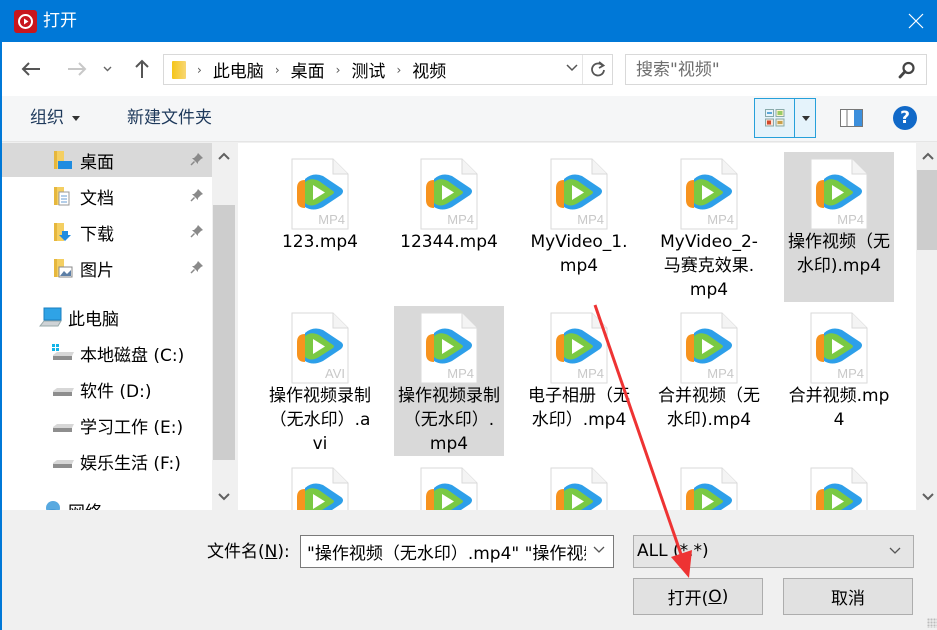 This screenshot has height=630, width=937. I want to click on file-item: MP4 12344.mp4, so click(449, 227).